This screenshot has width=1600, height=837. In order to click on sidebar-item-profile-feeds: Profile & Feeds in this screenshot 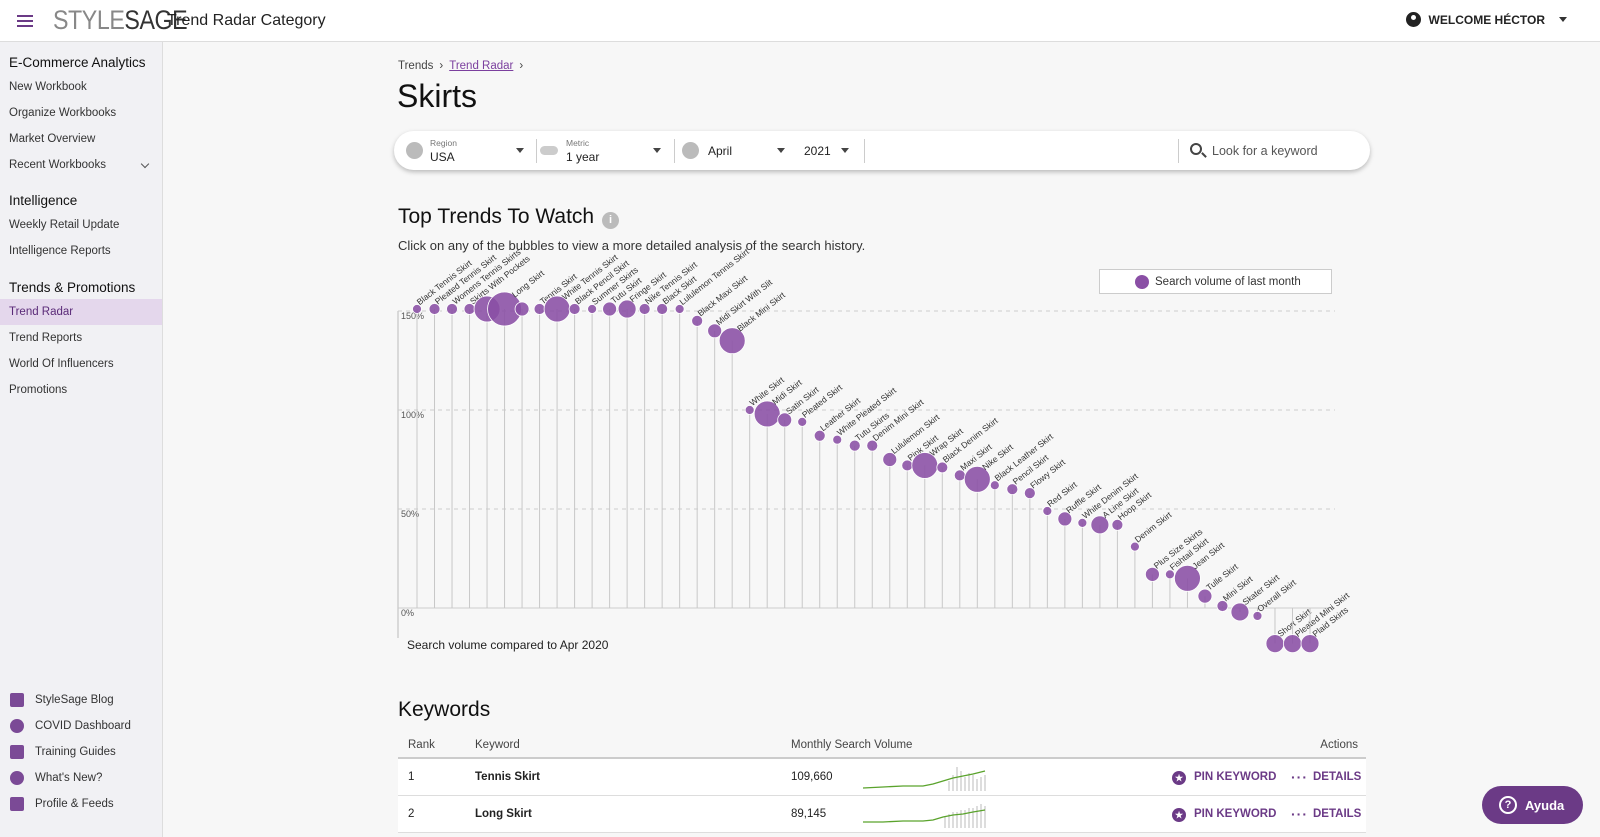, I will do `click(81, 804)`.